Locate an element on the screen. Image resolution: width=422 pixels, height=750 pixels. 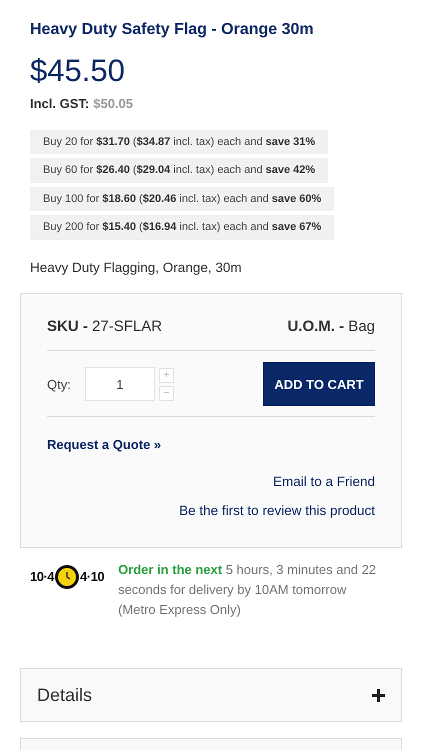
tier-price-text: Buy 20 for $31.70 ($34.87 incl. tax) each and save 31% is located at coordinates (179, 142).